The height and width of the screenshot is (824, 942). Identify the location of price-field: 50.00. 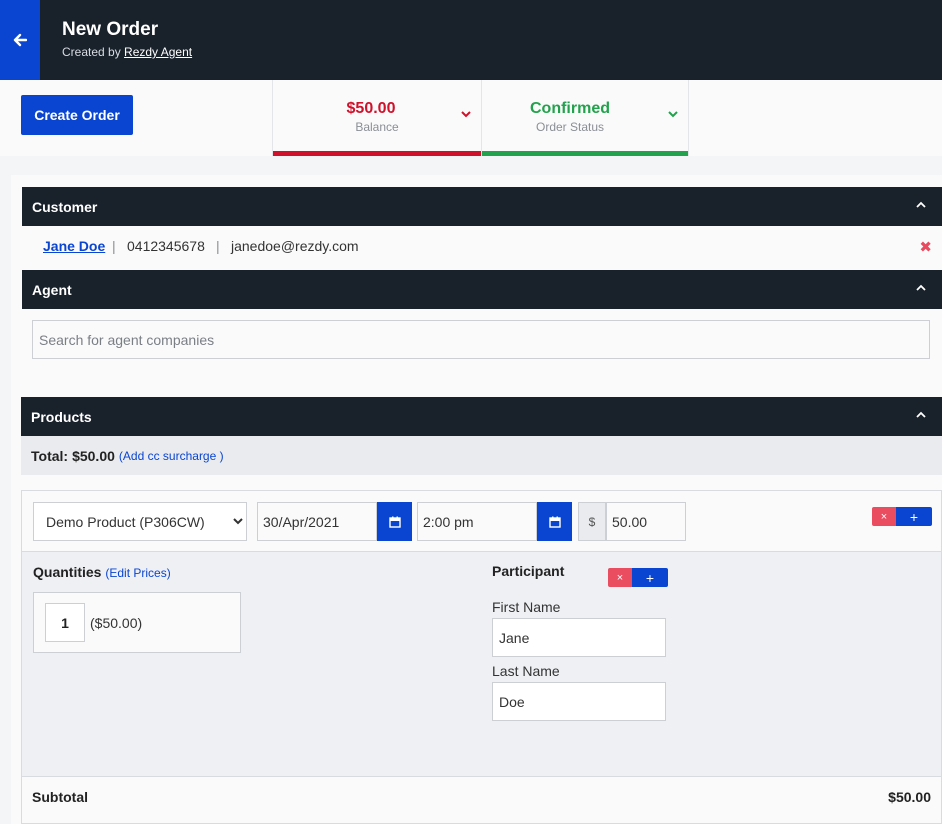
(646, 521).